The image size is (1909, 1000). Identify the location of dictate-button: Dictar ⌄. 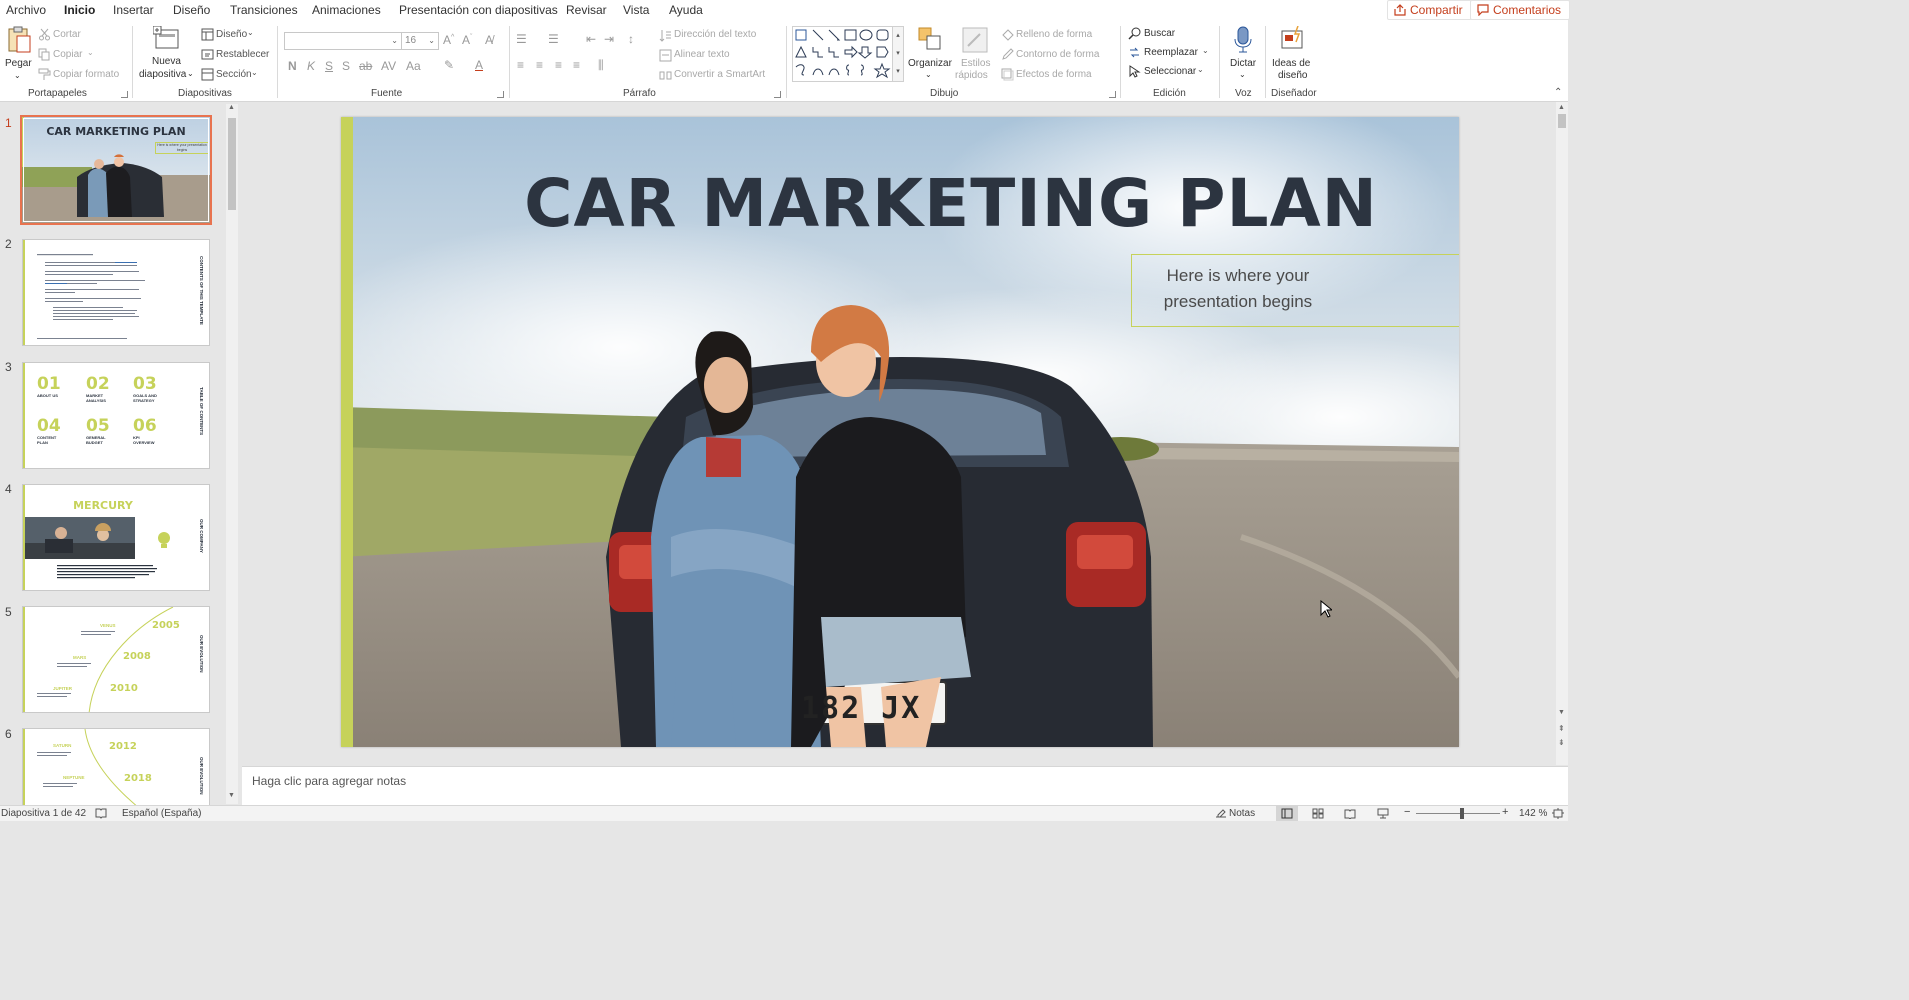
(1243, 55).